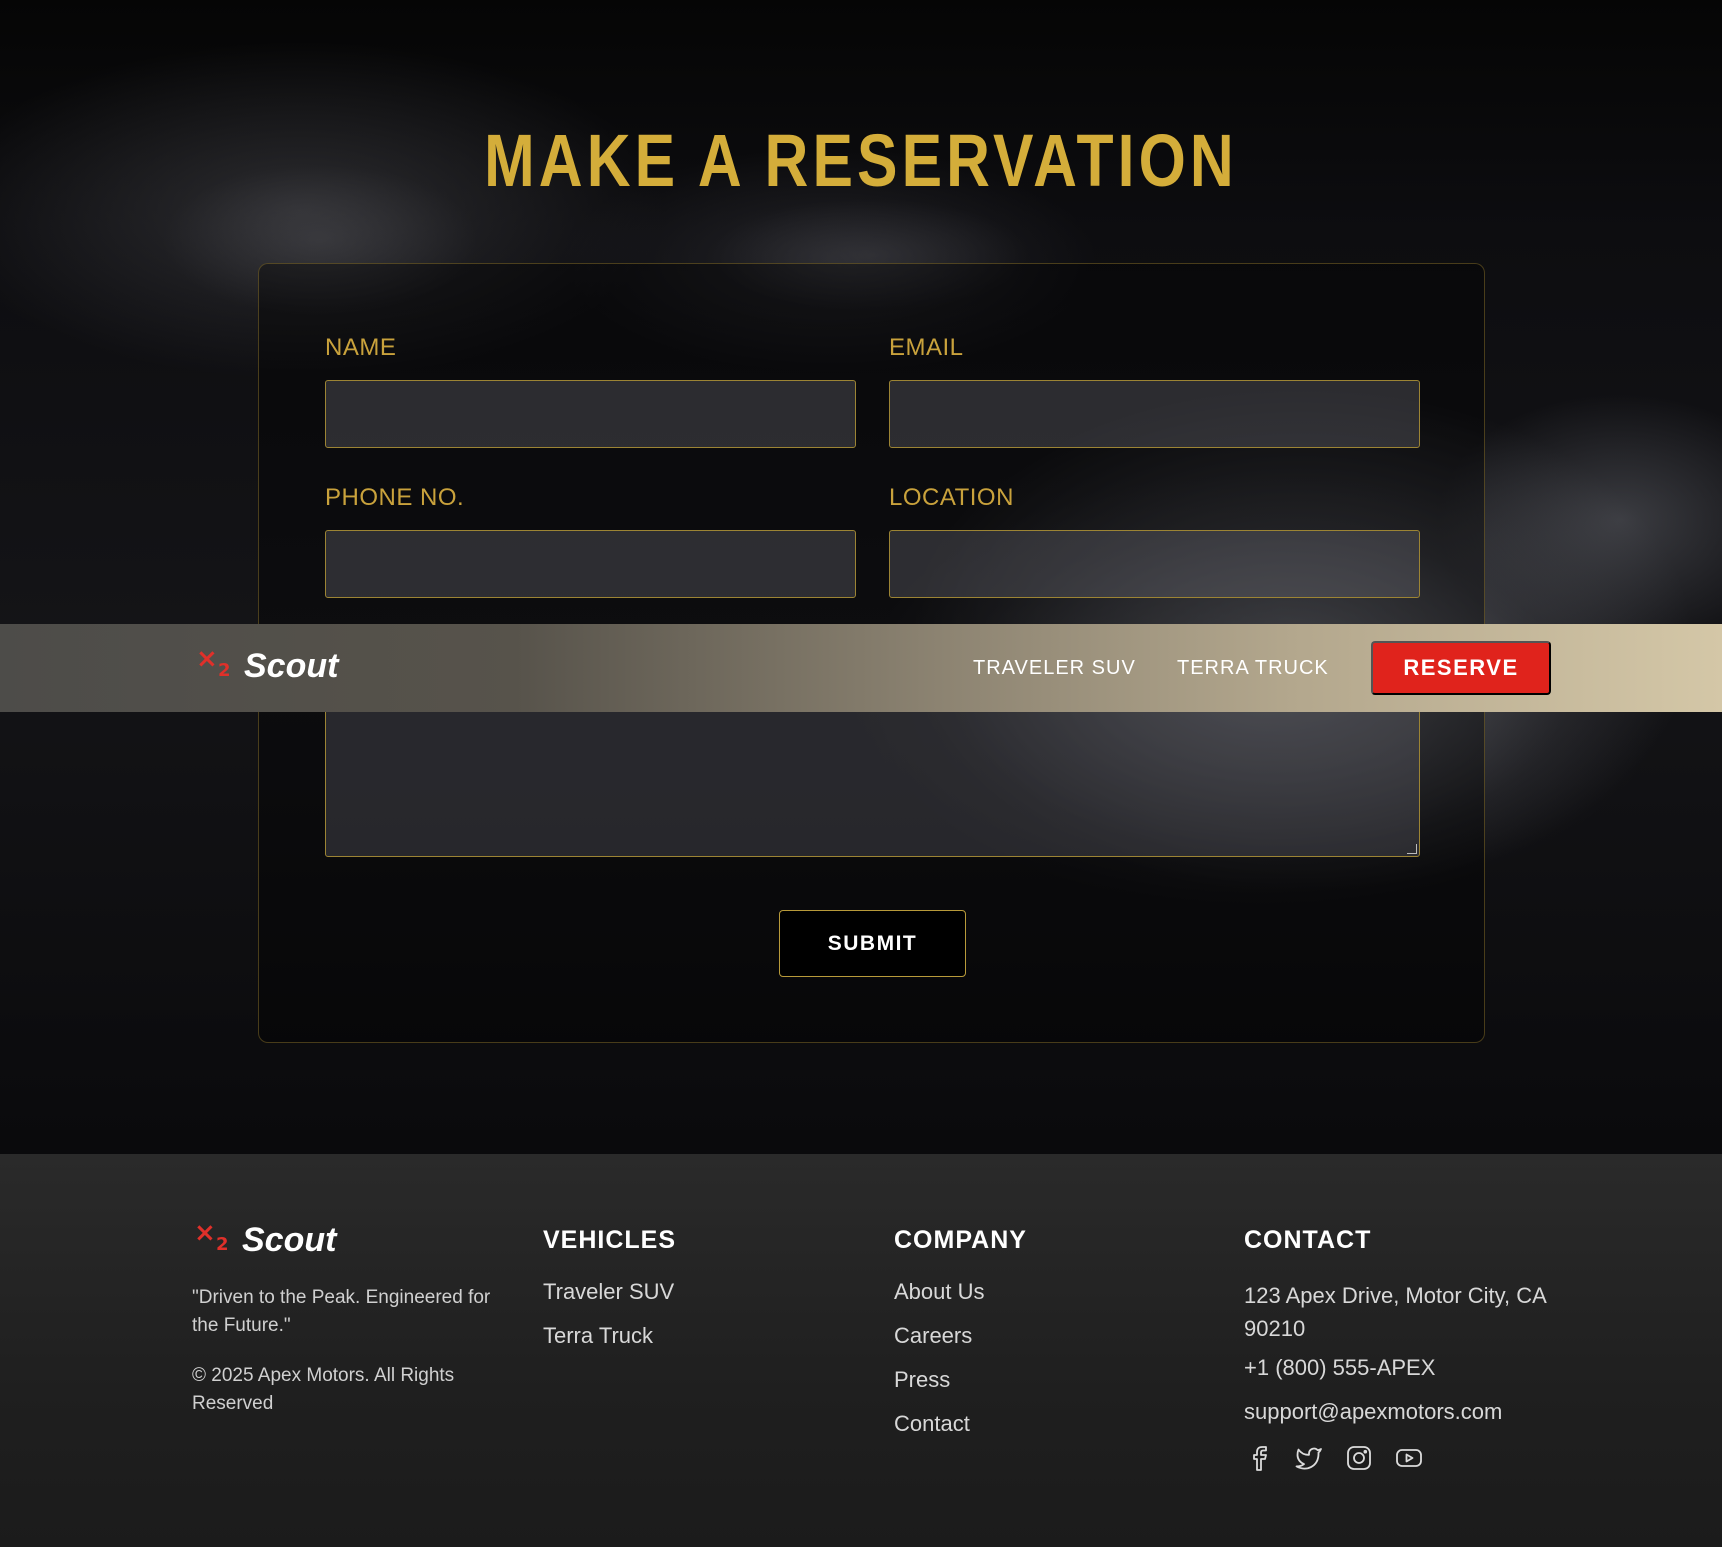  I want to click on twitter-icon, so click(1309, 1458).